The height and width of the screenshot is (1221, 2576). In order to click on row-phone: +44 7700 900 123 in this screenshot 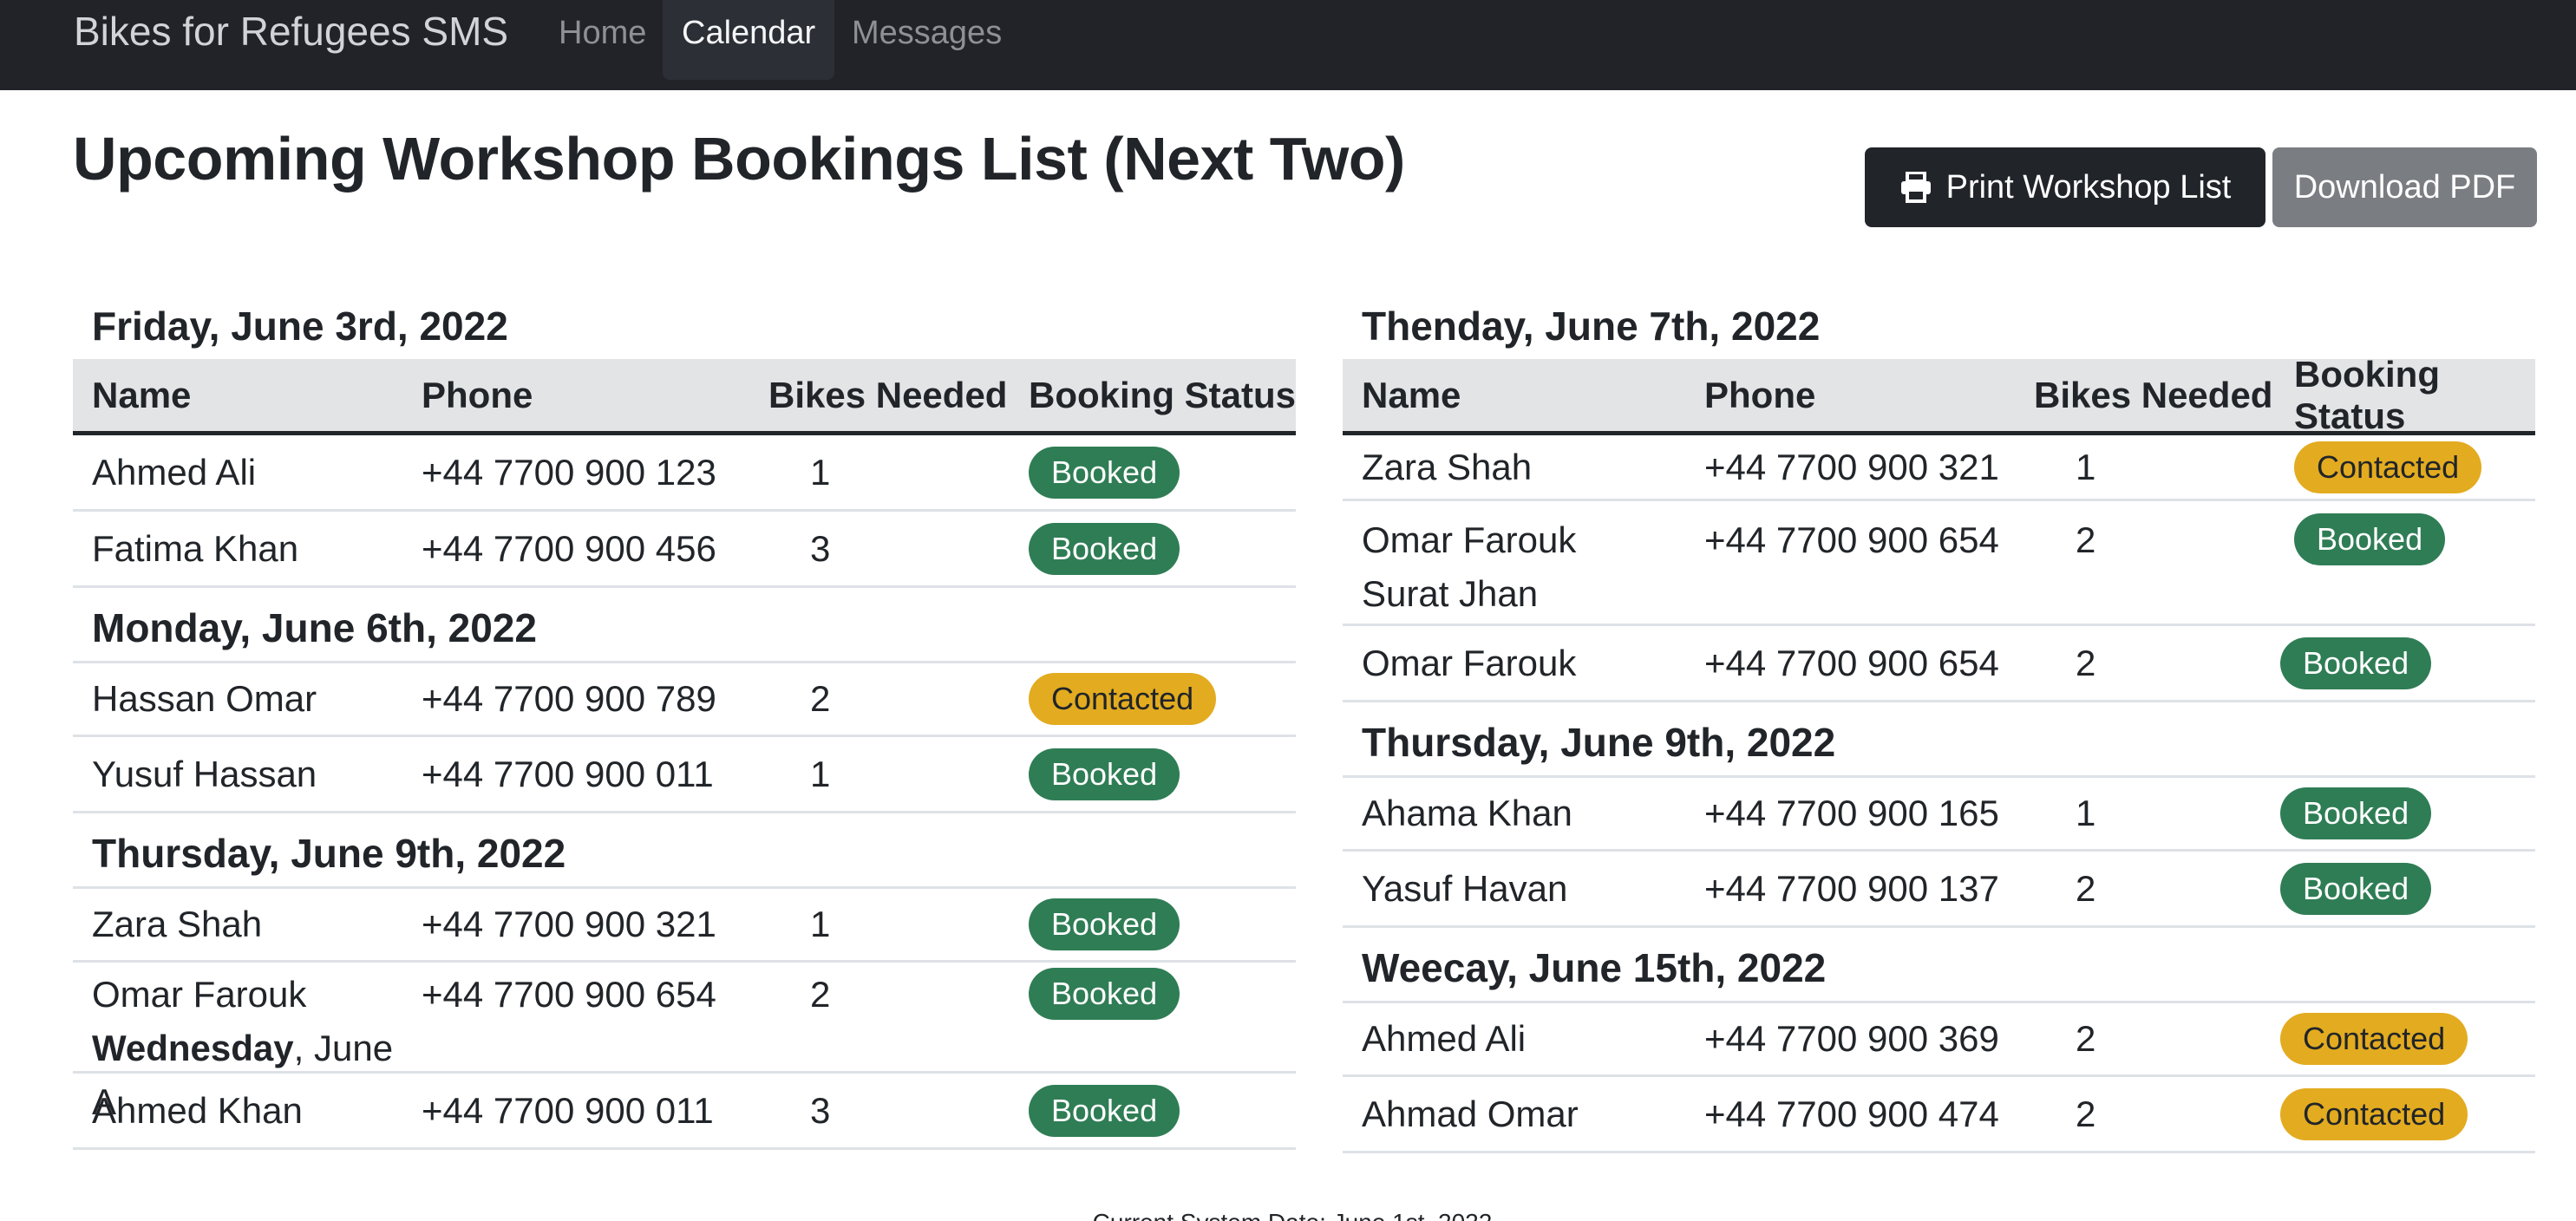, I will do `click(569, 472)`.